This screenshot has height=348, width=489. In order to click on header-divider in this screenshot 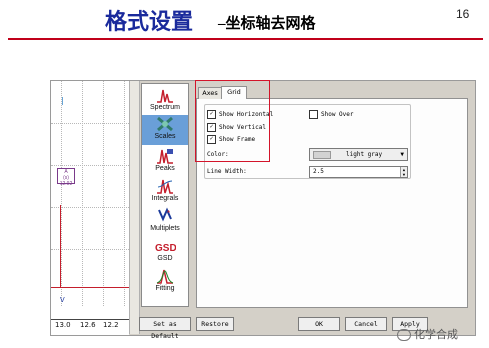, I will do `click(245, 39)`.